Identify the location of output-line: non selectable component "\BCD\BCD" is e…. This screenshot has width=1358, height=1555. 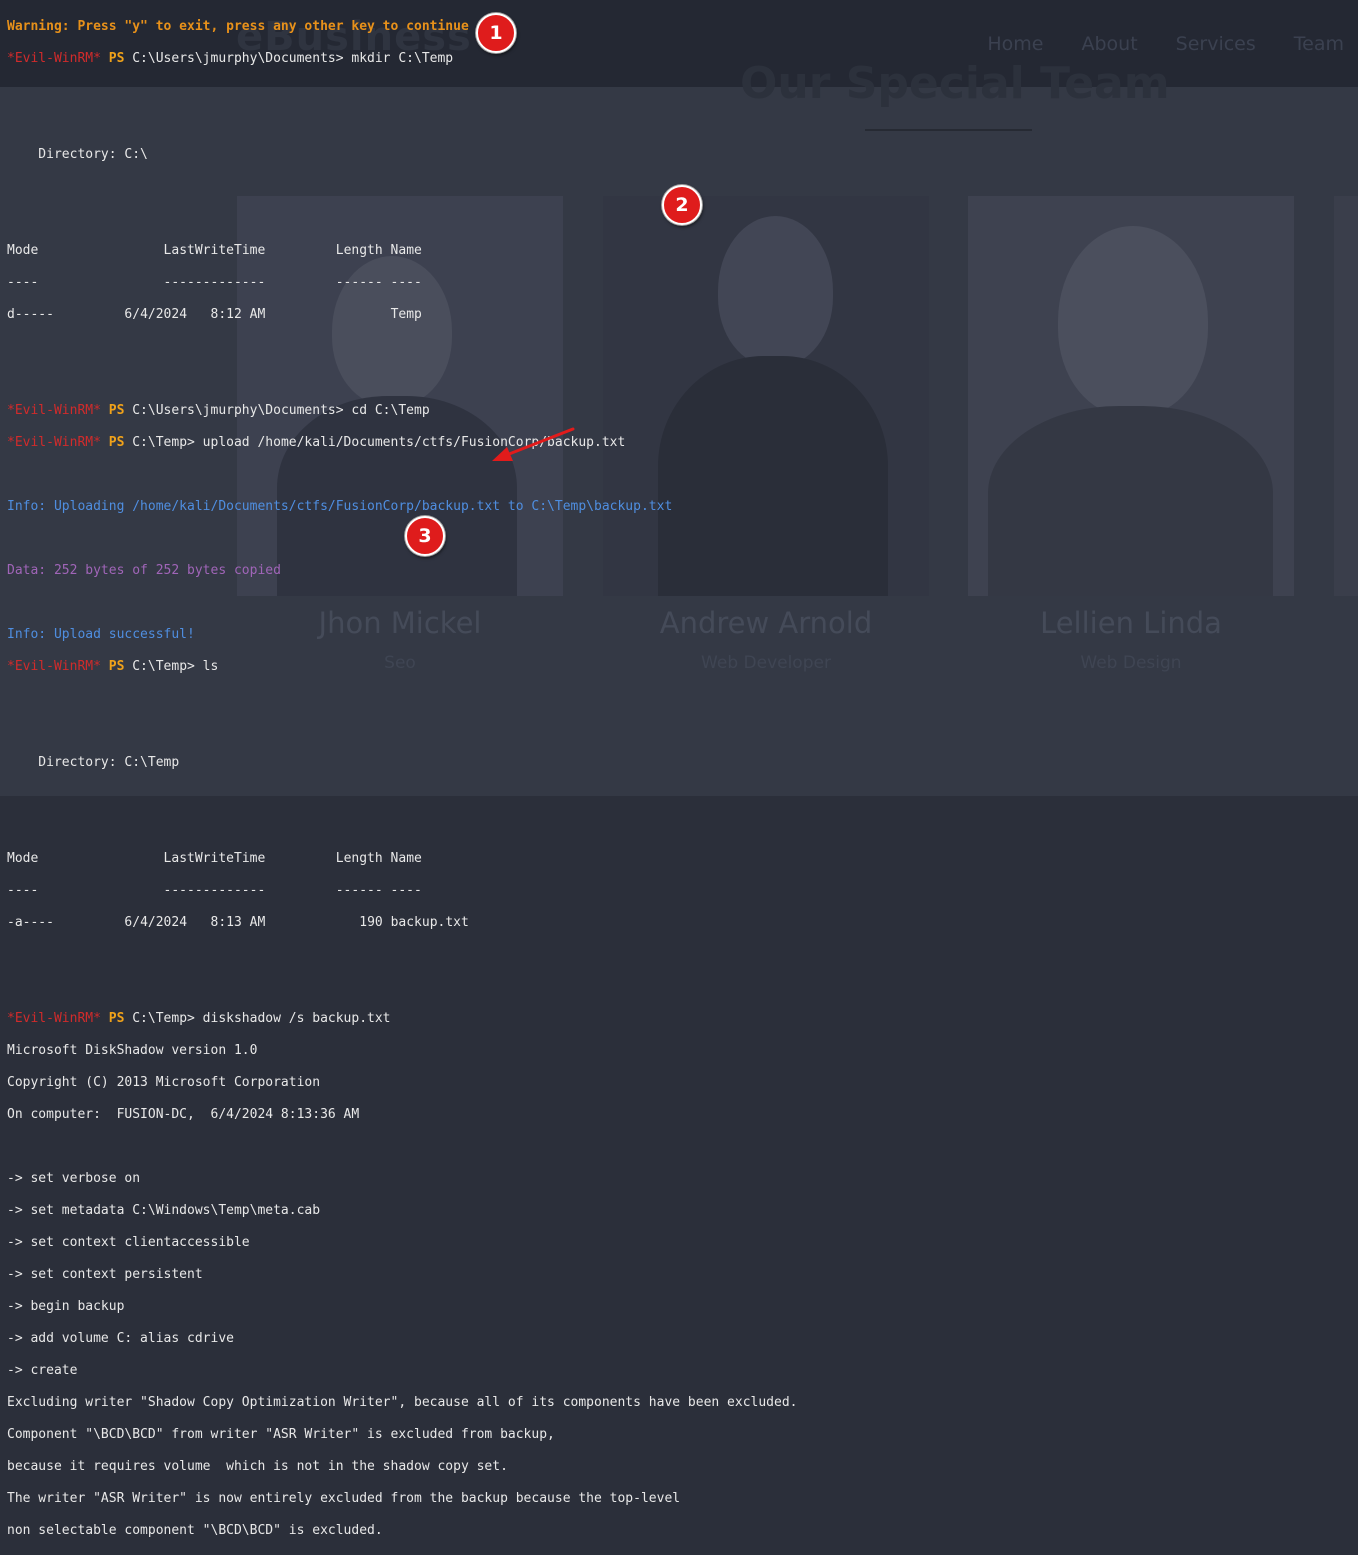
(195, 1530).